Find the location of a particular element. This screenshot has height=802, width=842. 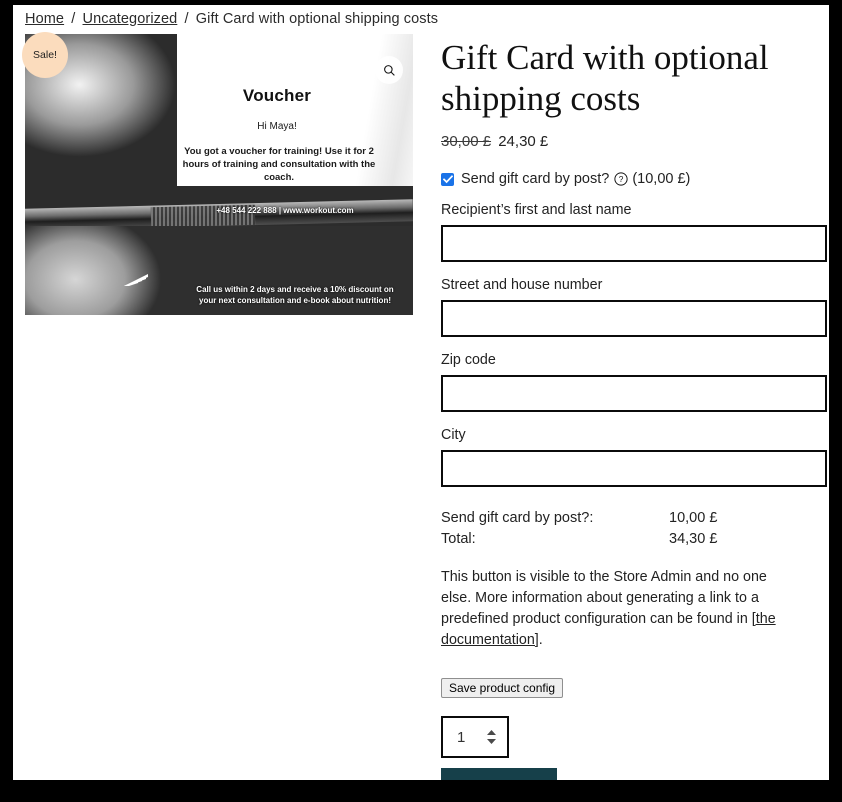

send-by-post-label: Send gift card by post? is located at coordinates (535, 179).